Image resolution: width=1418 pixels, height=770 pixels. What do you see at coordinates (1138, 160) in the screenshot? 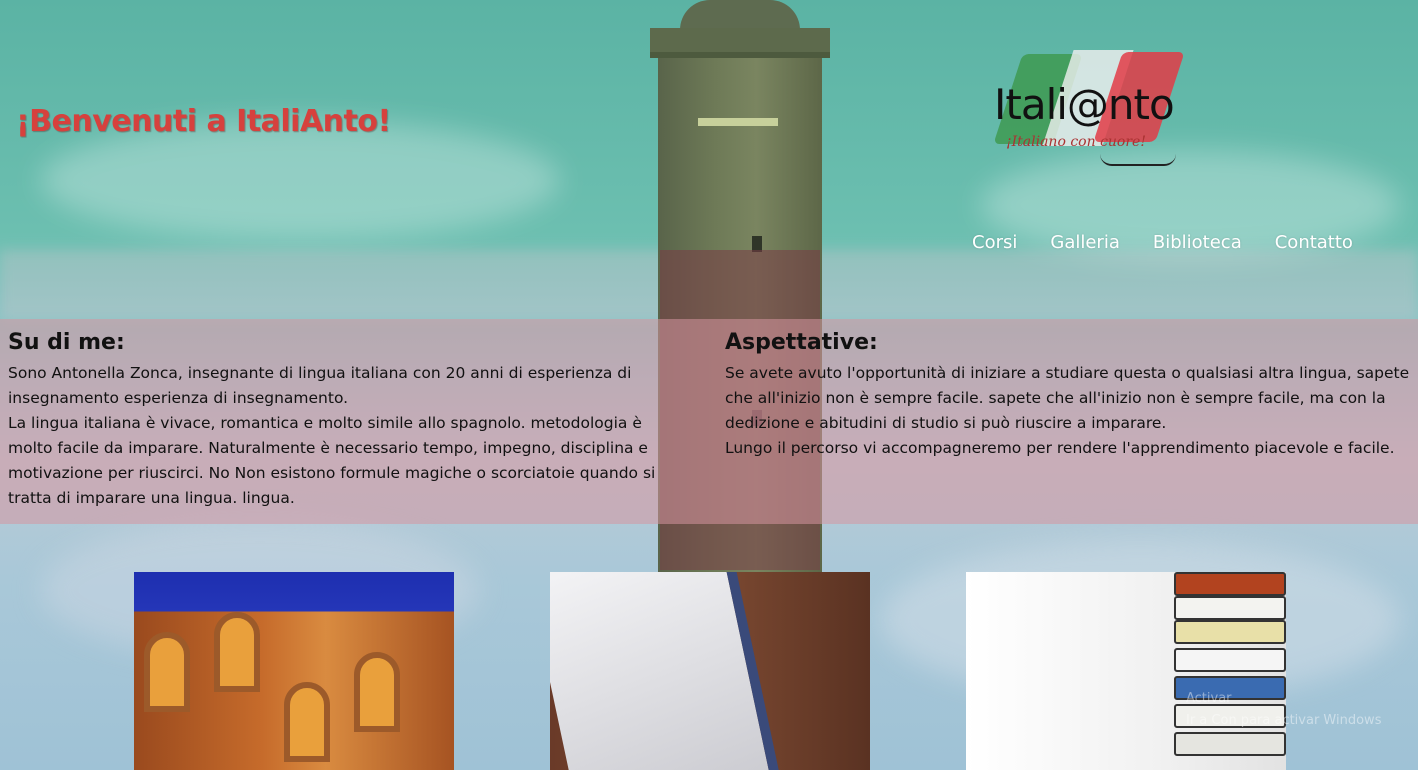
I see `logo-swoosh` at bounding box center [1138, 160].